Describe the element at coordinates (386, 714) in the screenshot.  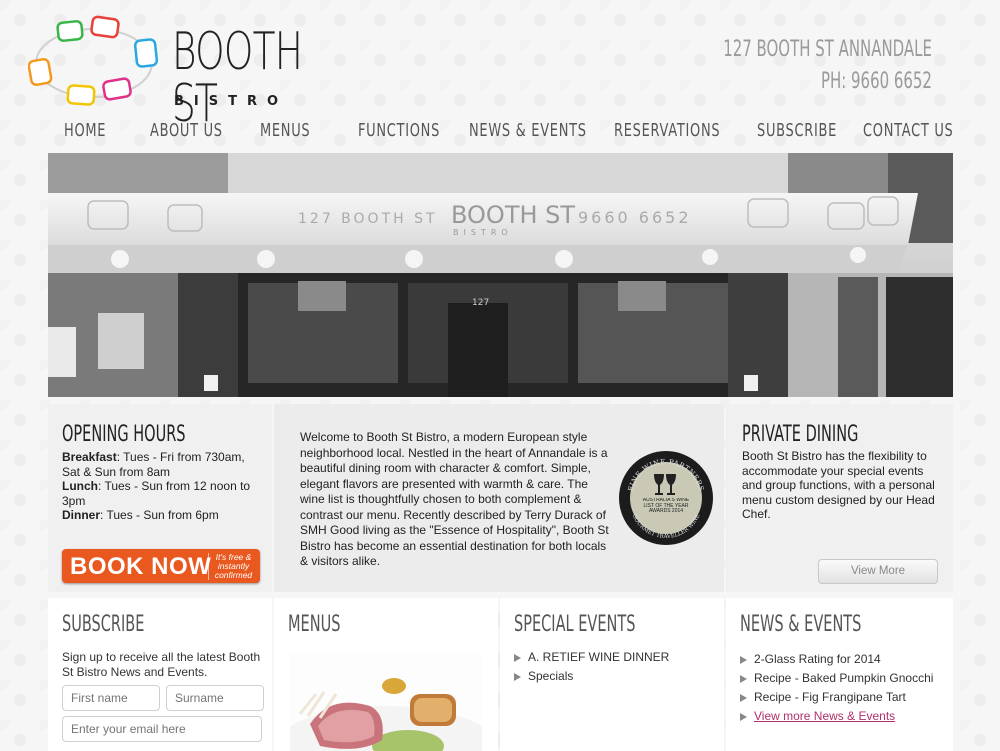
I see `dish-image` at that location.